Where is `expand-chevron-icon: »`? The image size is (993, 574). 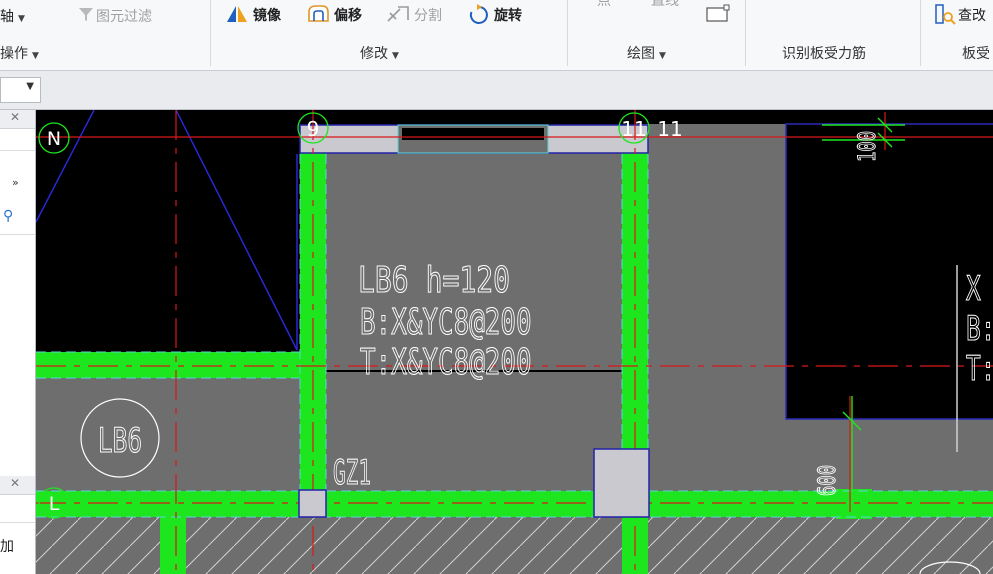
expand-chevron-icon: » is located at coordinates (15, 182).